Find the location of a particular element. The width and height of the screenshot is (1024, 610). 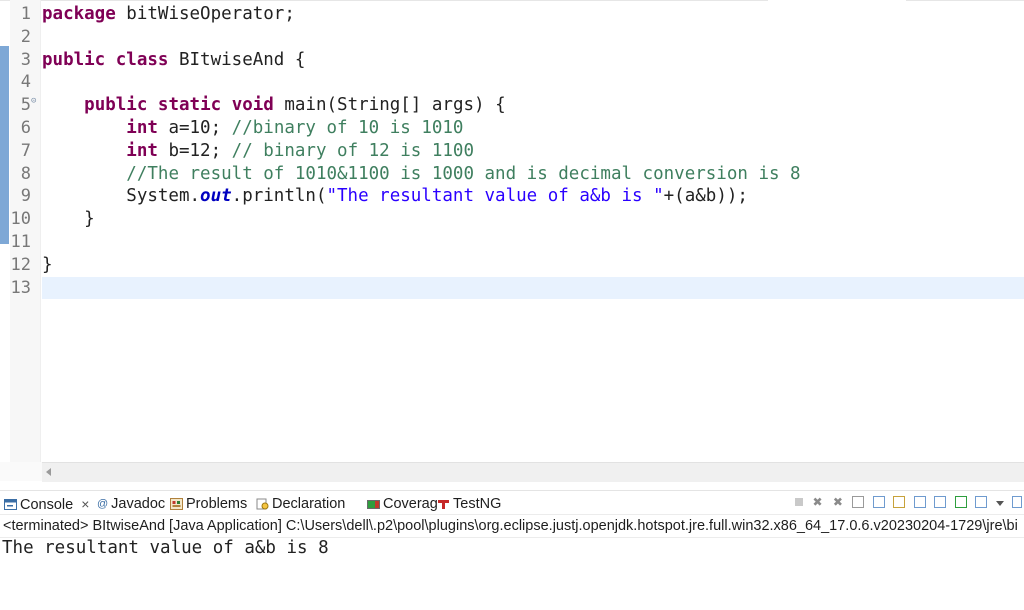

tab-javadoc: @ Javadoc is located at coordinates (131, 504).